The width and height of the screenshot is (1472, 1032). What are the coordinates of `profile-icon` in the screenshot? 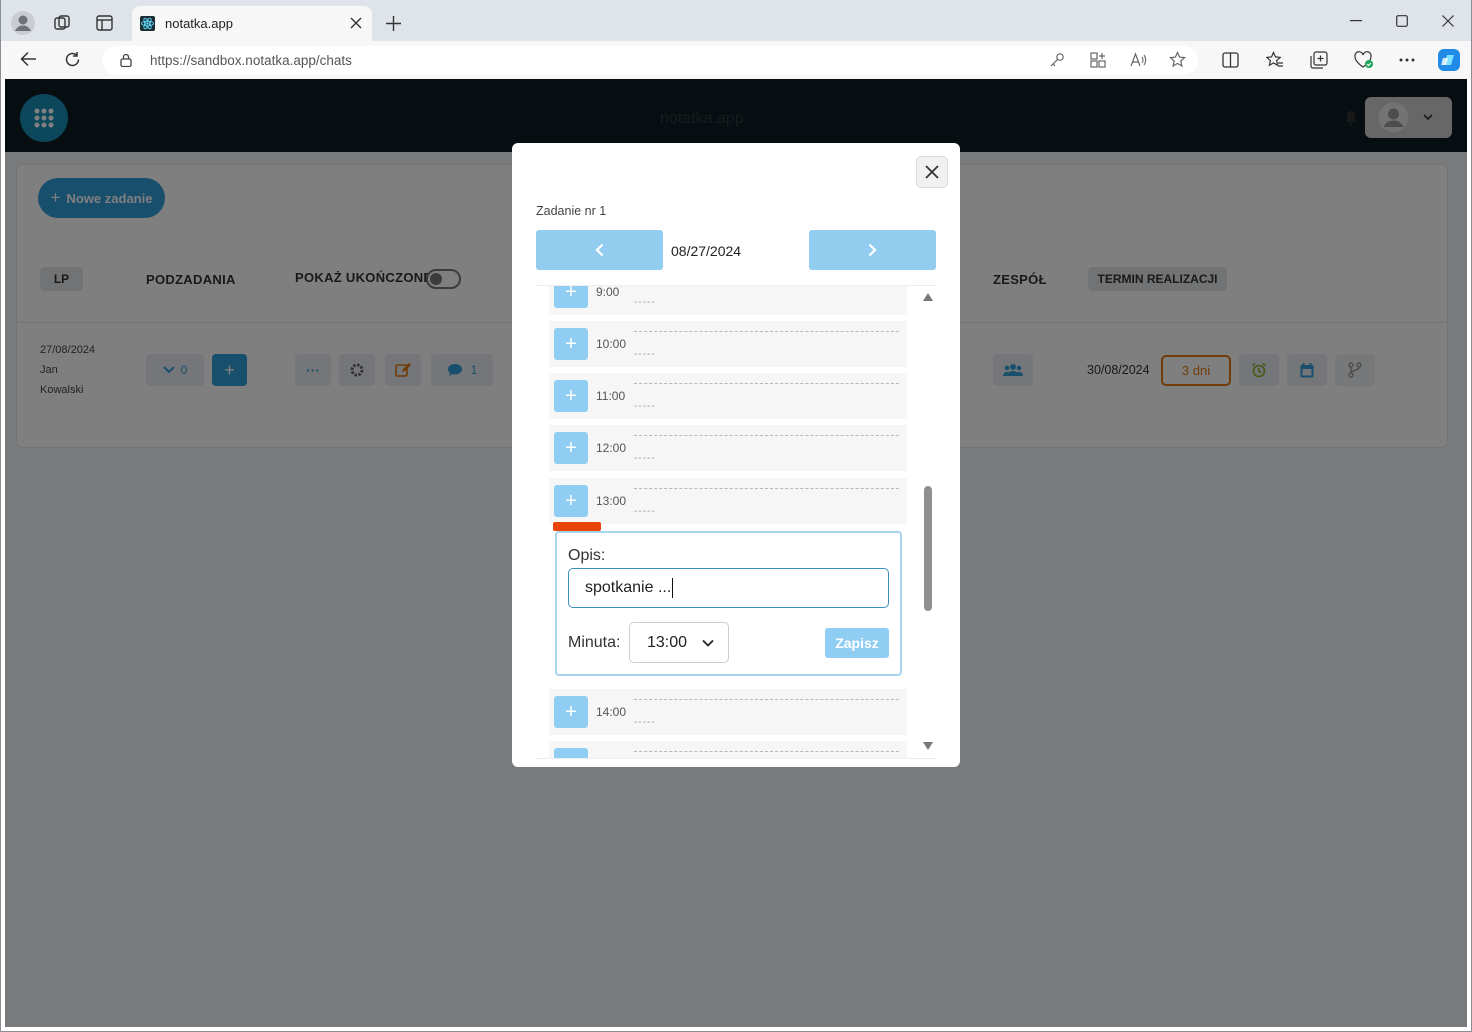 It's located at (23, 23).